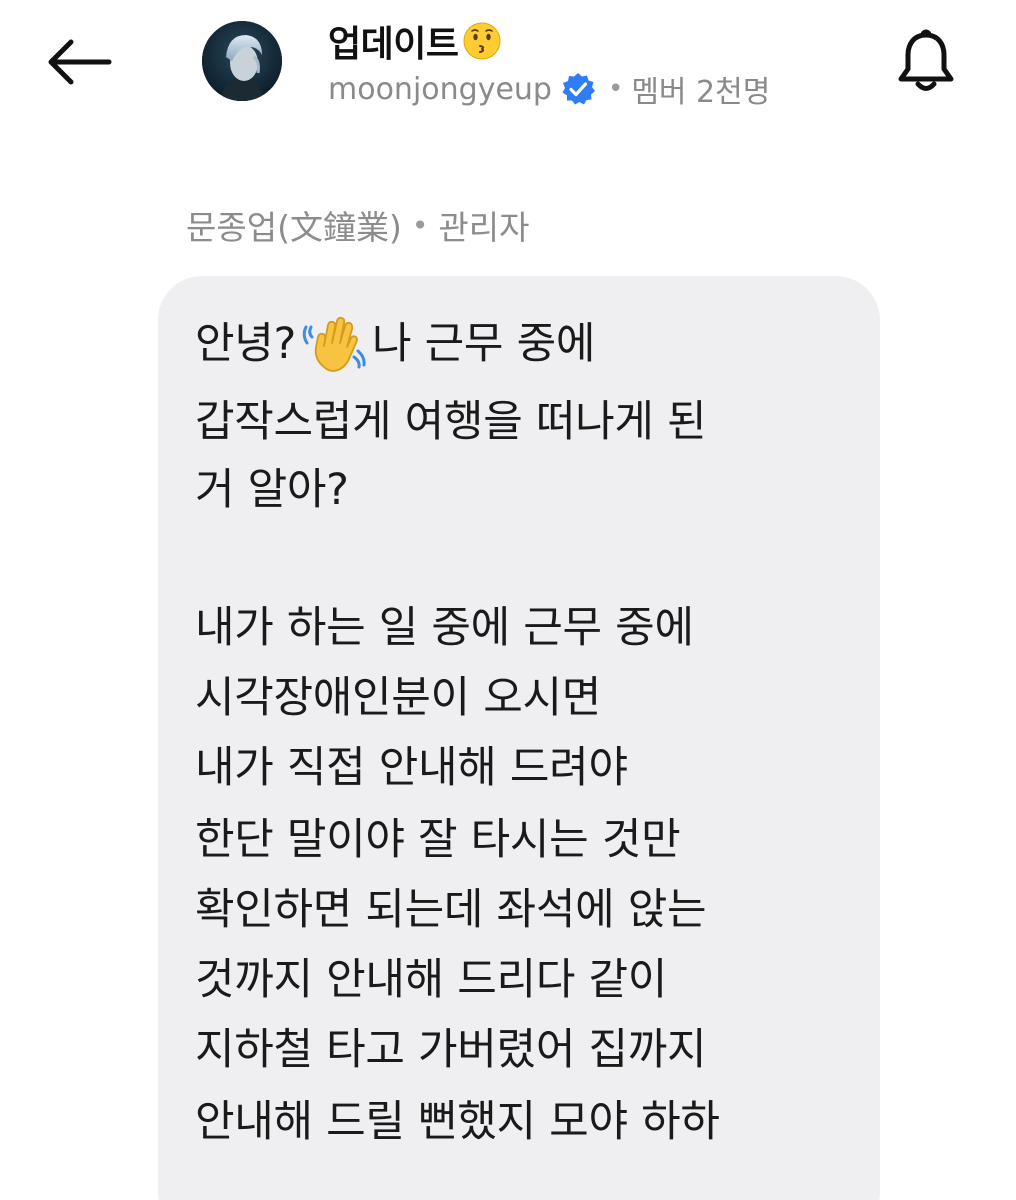  What do you see at coordinates (440, 89) in the screenshot?
I see `username: moonjongyeup` at bounding box center [440, 89].